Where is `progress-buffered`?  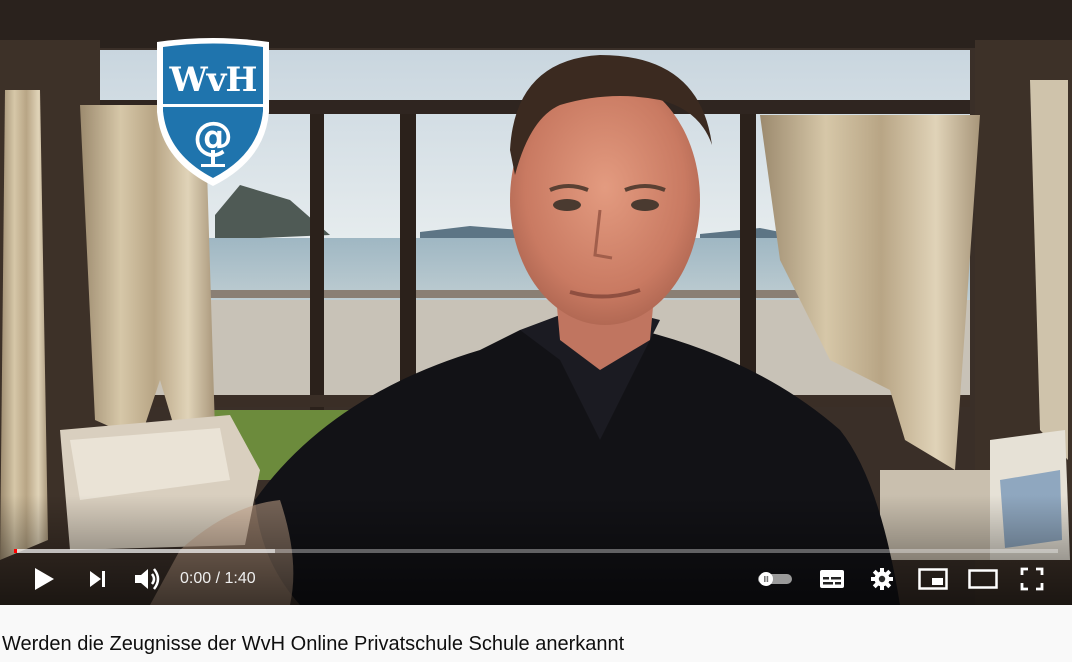
progress-buffered is located at coordinates (144, 551).